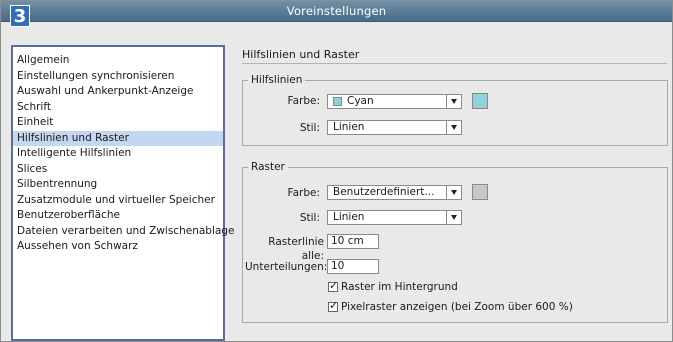 The width and height of the screenshot is (673, 342). Describe the element at coordinates (349, 217) in the screenshot. I see `grid-style-value: Linien` at that location.